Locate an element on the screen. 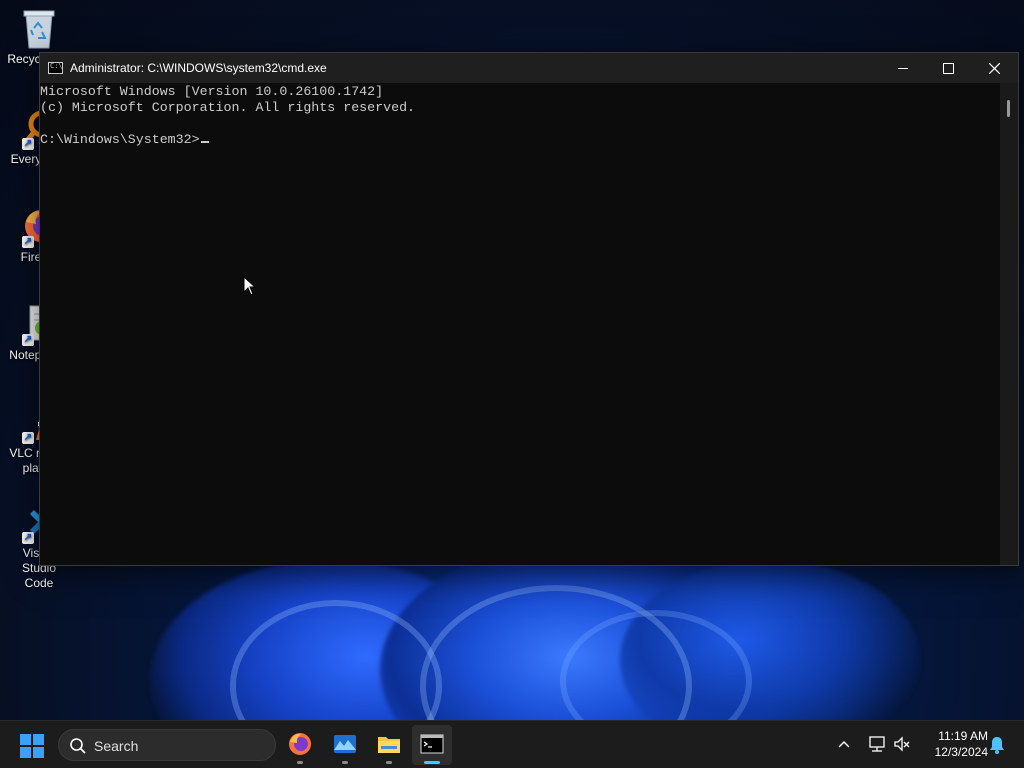 The image size is (1024, 768). taskbar-app-photos is located at coordinates (345, 745).